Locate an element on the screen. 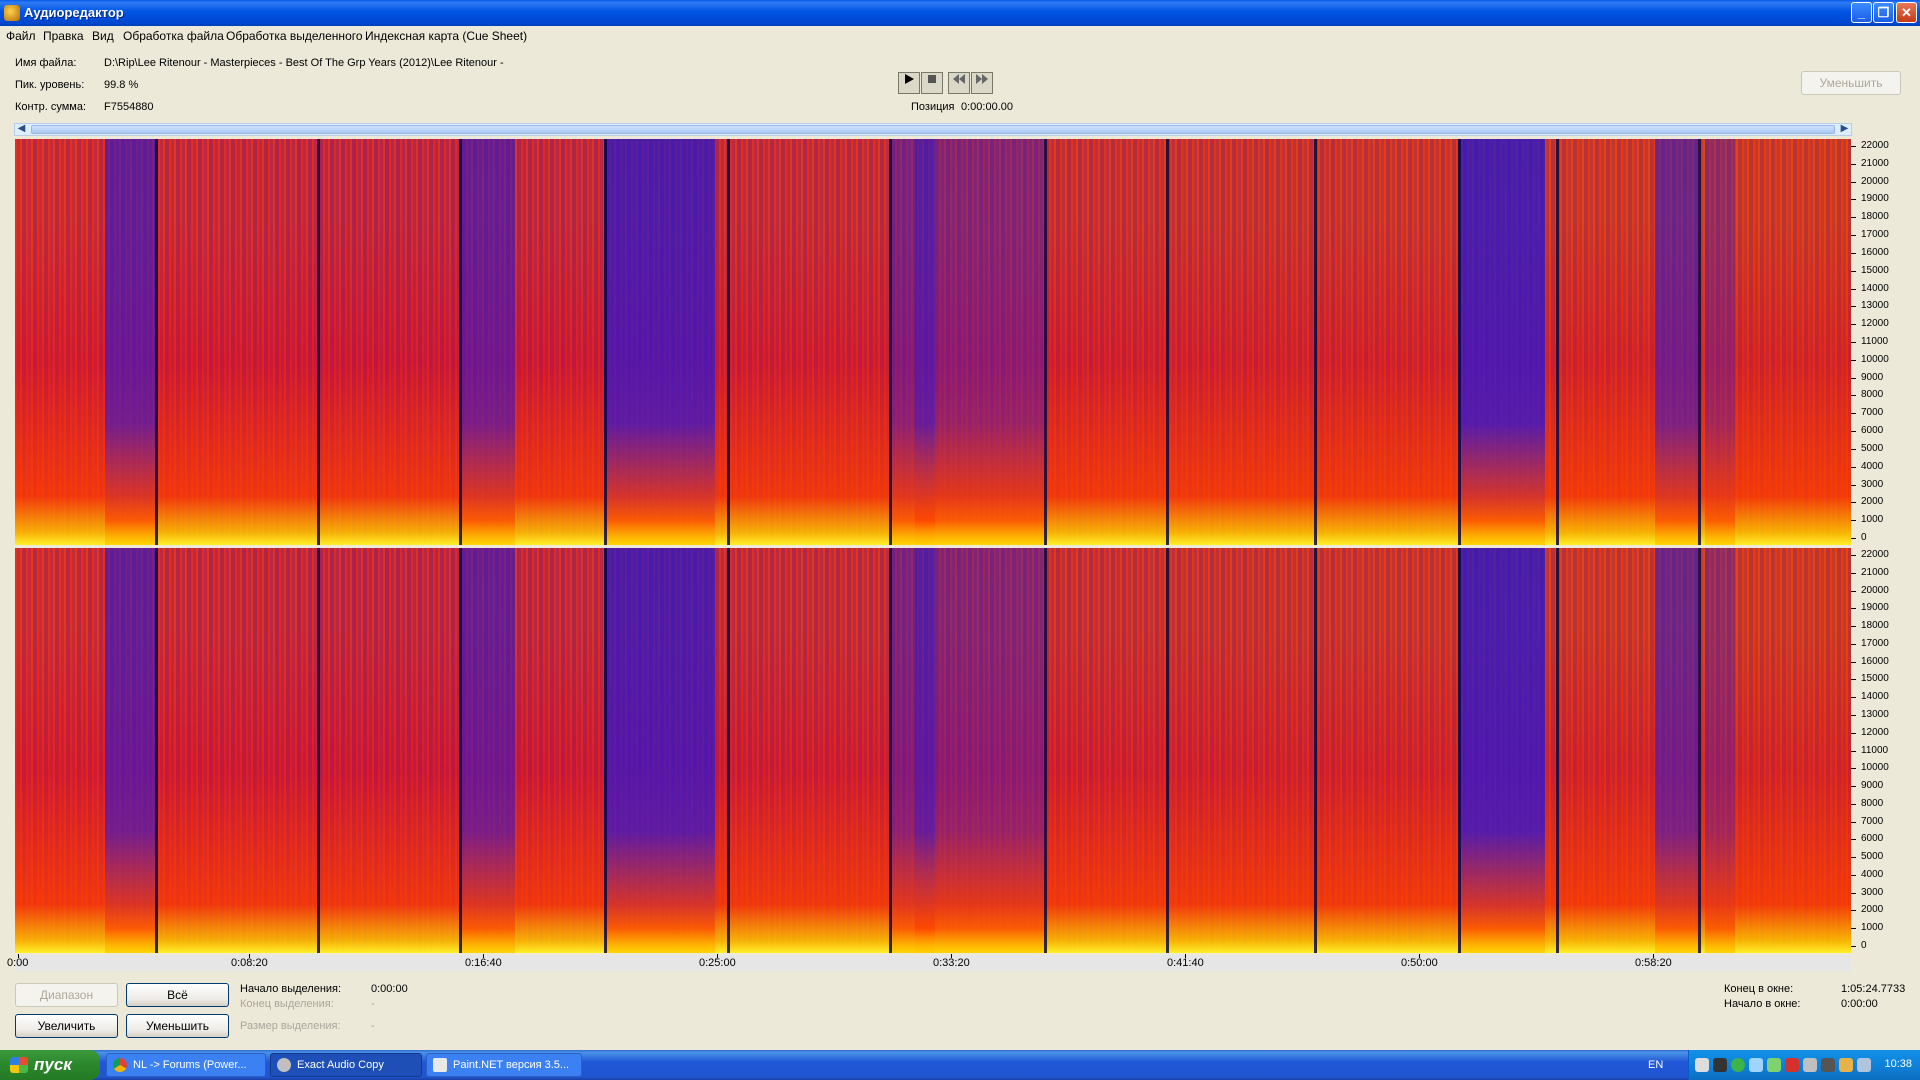  play-icon is located at coordinates (909, 79).